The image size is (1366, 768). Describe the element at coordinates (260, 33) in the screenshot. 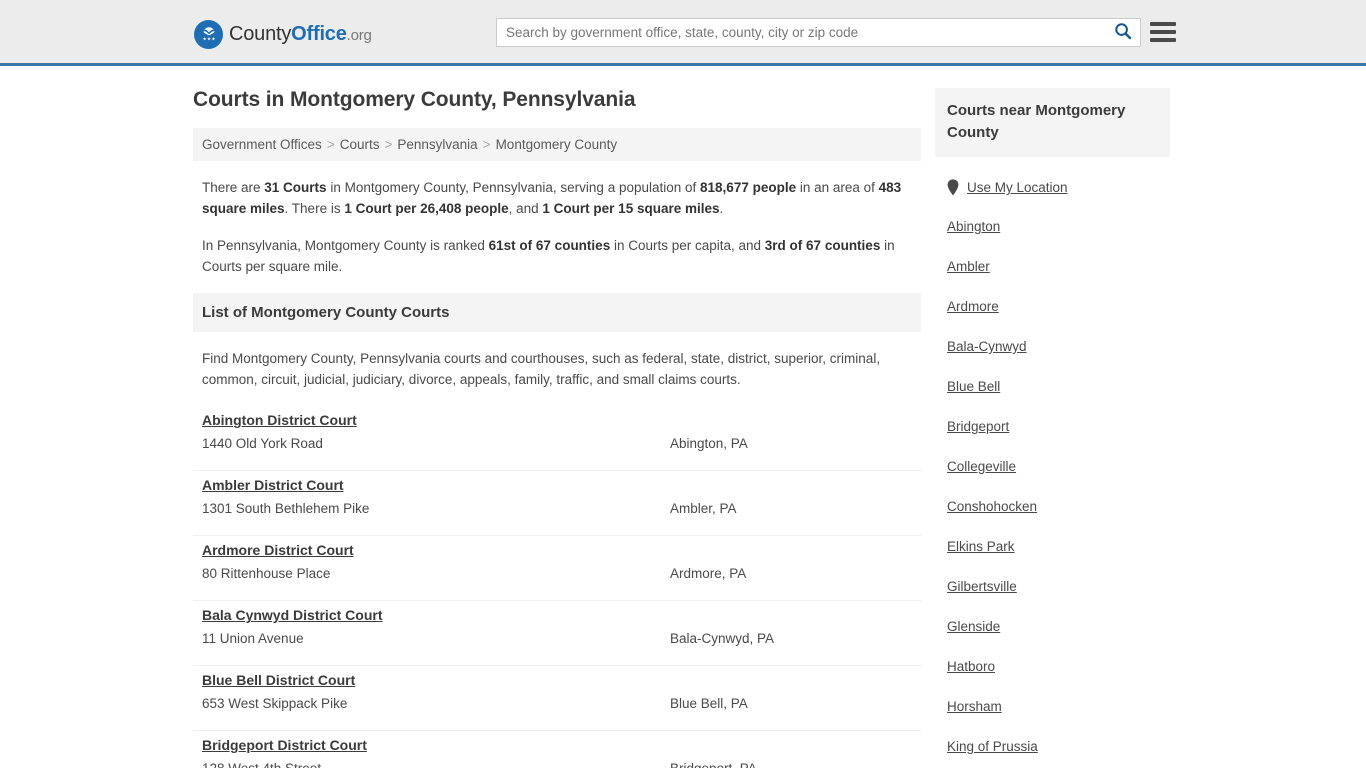

I see `brand-part-county: County` at that location.